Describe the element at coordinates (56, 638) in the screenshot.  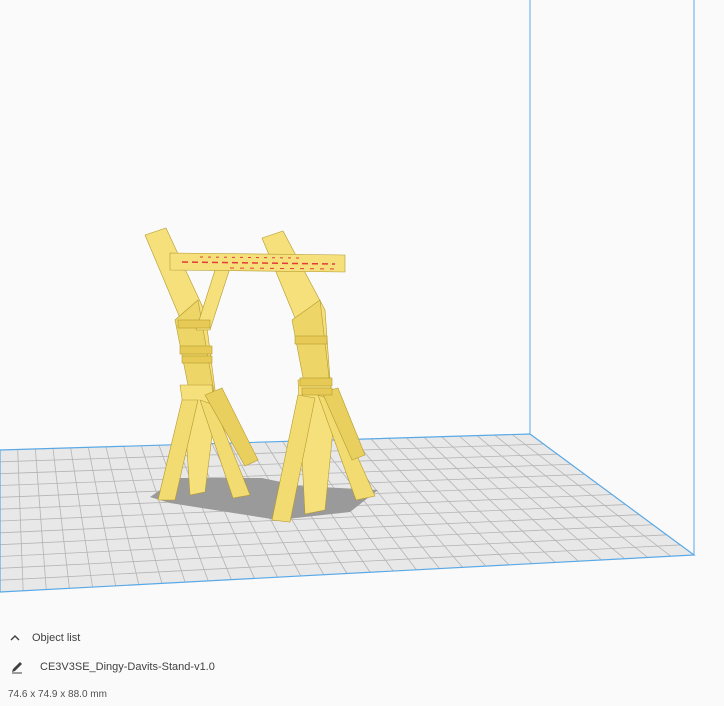
I see `object-list-label: Object list` at that location.